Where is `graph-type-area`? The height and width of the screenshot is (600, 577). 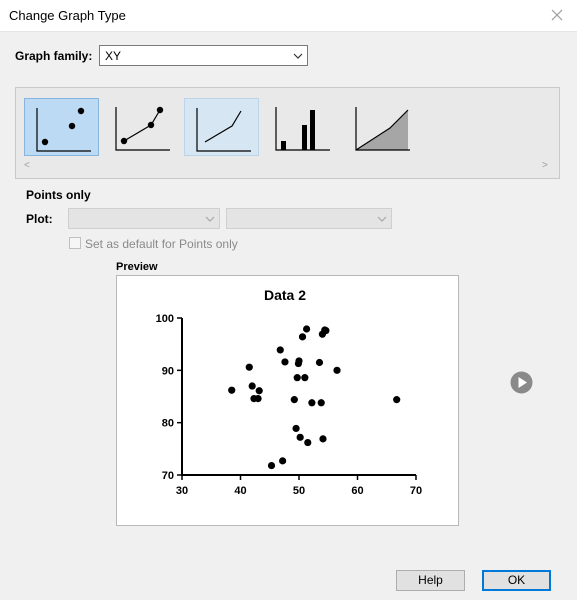
graph-type-area is located at coordinates (381, 127).